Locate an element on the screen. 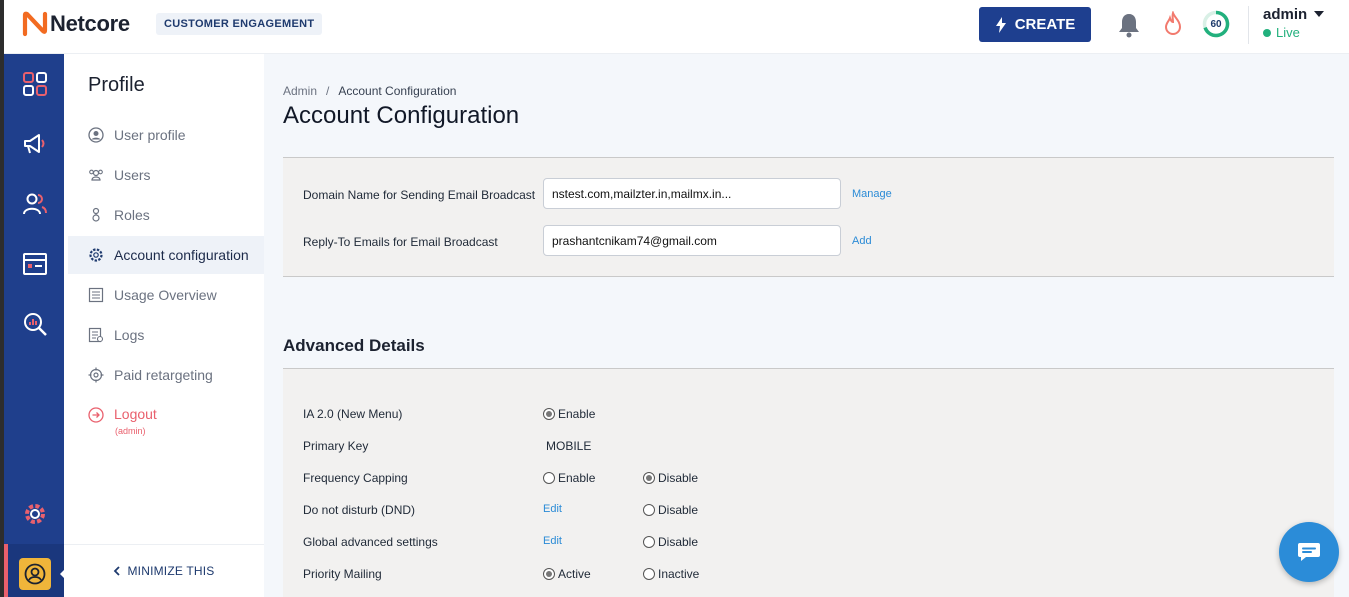 The height and width of the screenshot is (597, 1349). domain-label: Domain Name for Sending Email Broadcast is located at coordinates (419, 195).